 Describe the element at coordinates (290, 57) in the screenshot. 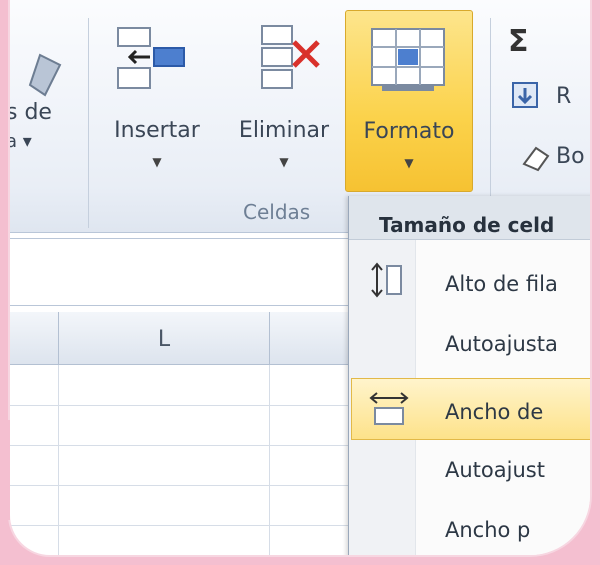

I see `delete-cells-icon` at that location.